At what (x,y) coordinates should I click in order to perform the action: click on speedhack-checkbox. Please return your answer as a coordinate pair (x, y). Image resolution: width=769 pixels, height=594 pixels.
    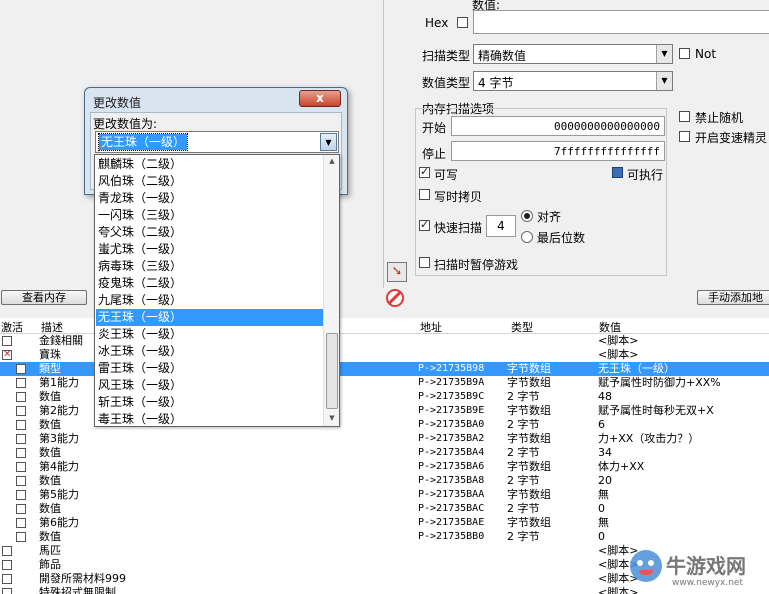
    Looking at the image, I should click on (684, 136).